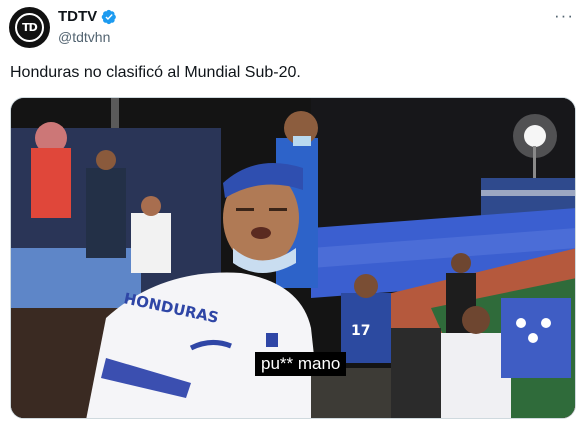 This screenshot has height=424, width=586. I want to click on avatar-logo-text: TD, so click(30, 27).